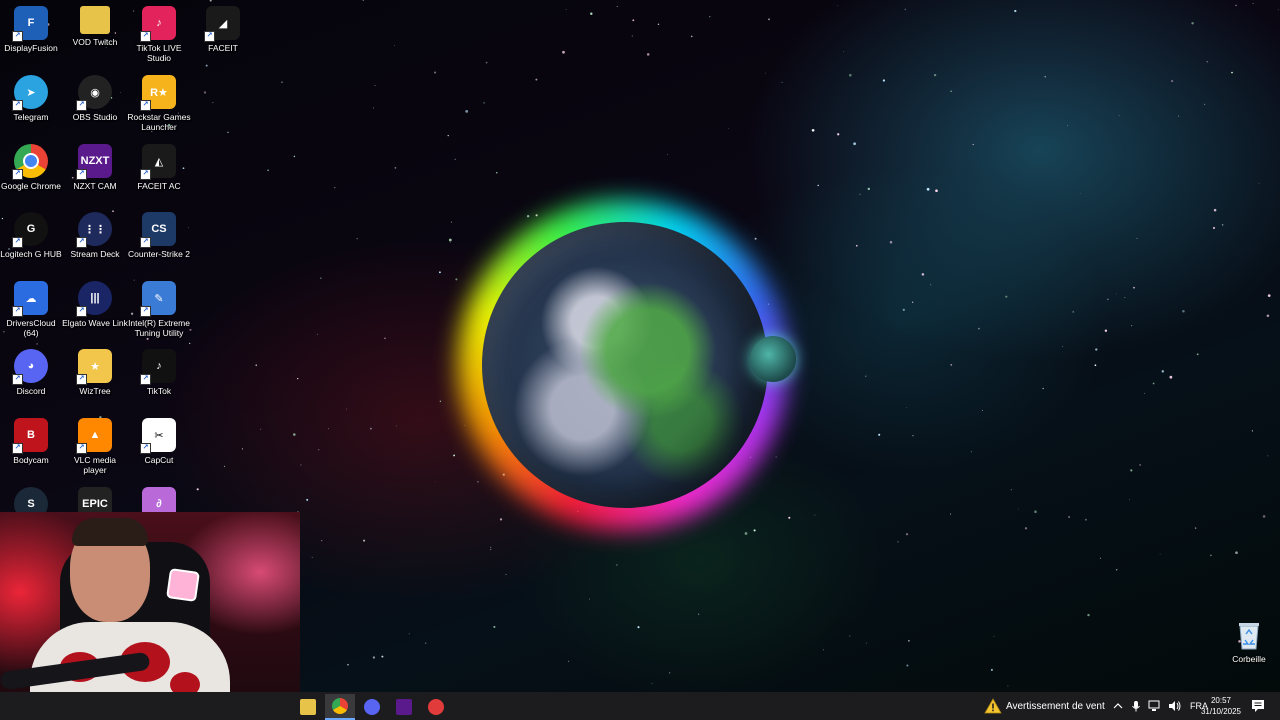 This screenshot has width=1280, height=720. I want to click on taskbar-app-file-explorer, so click(308, 707).